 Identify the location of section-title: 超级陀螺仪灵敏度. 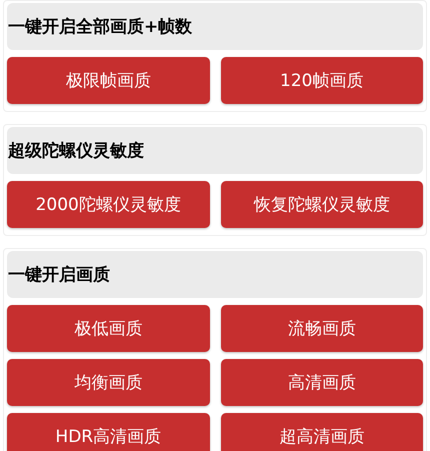
(215, 150).